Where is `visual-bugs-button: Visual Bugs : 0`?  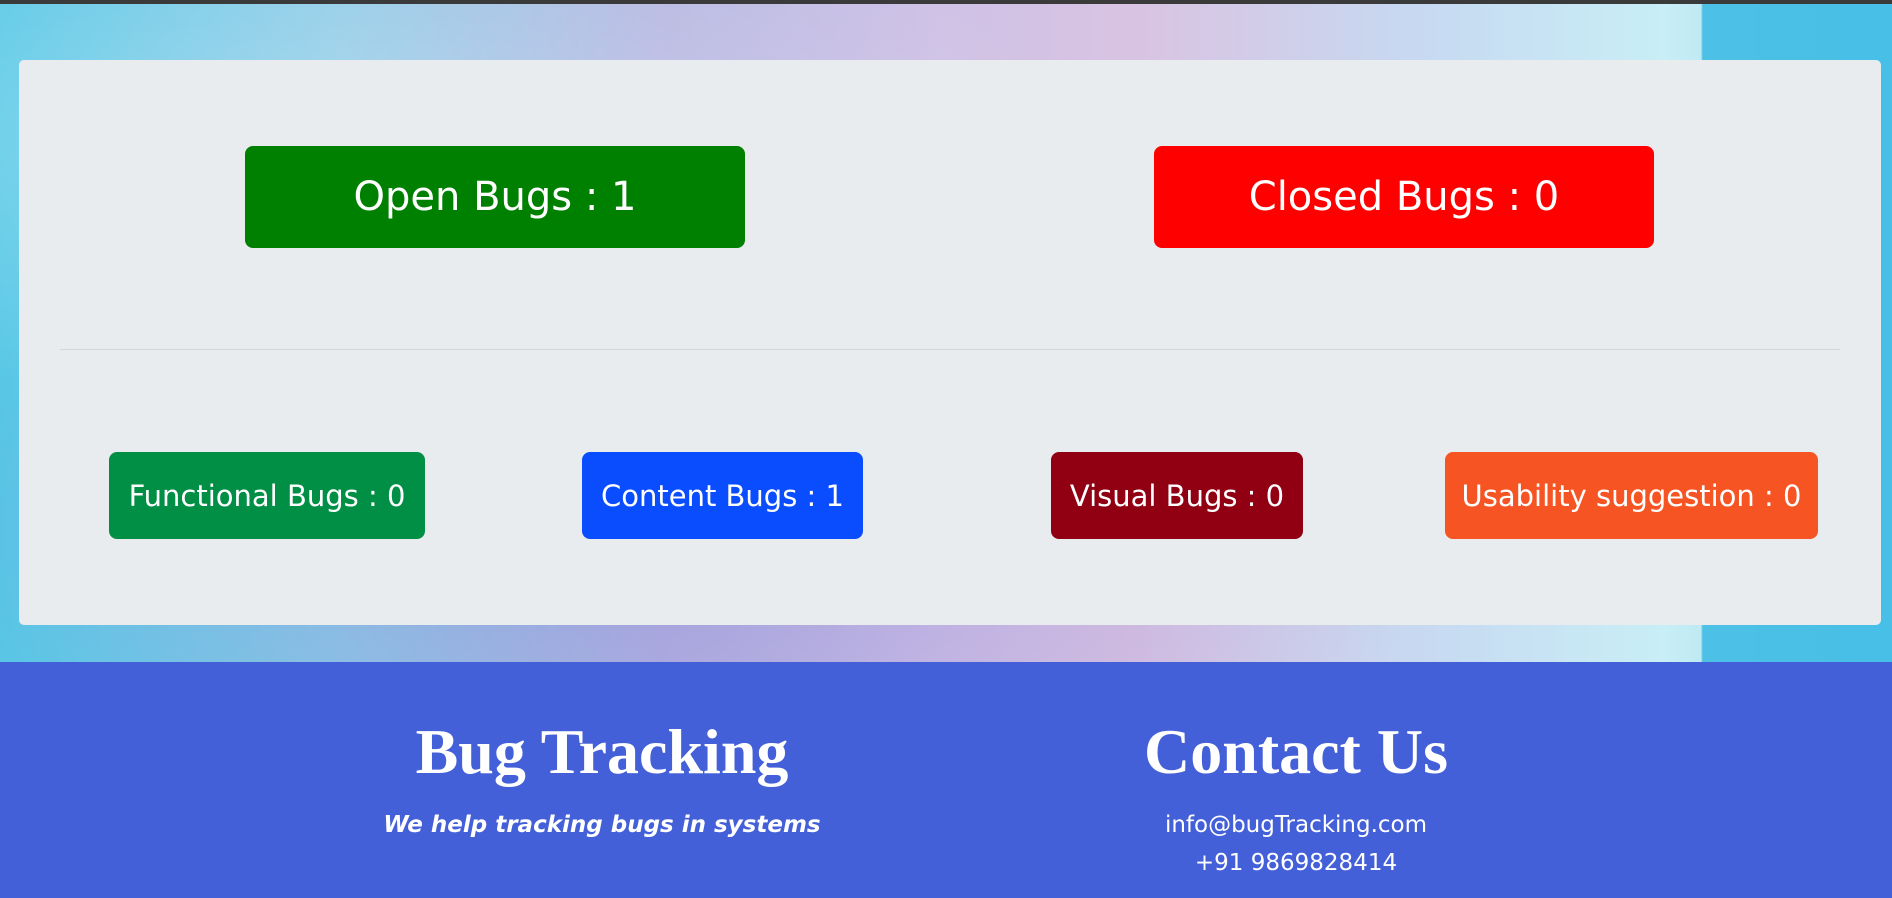
visual-bugs-button: Visual Bugs : 0 is located at coordinates (1177, 495).